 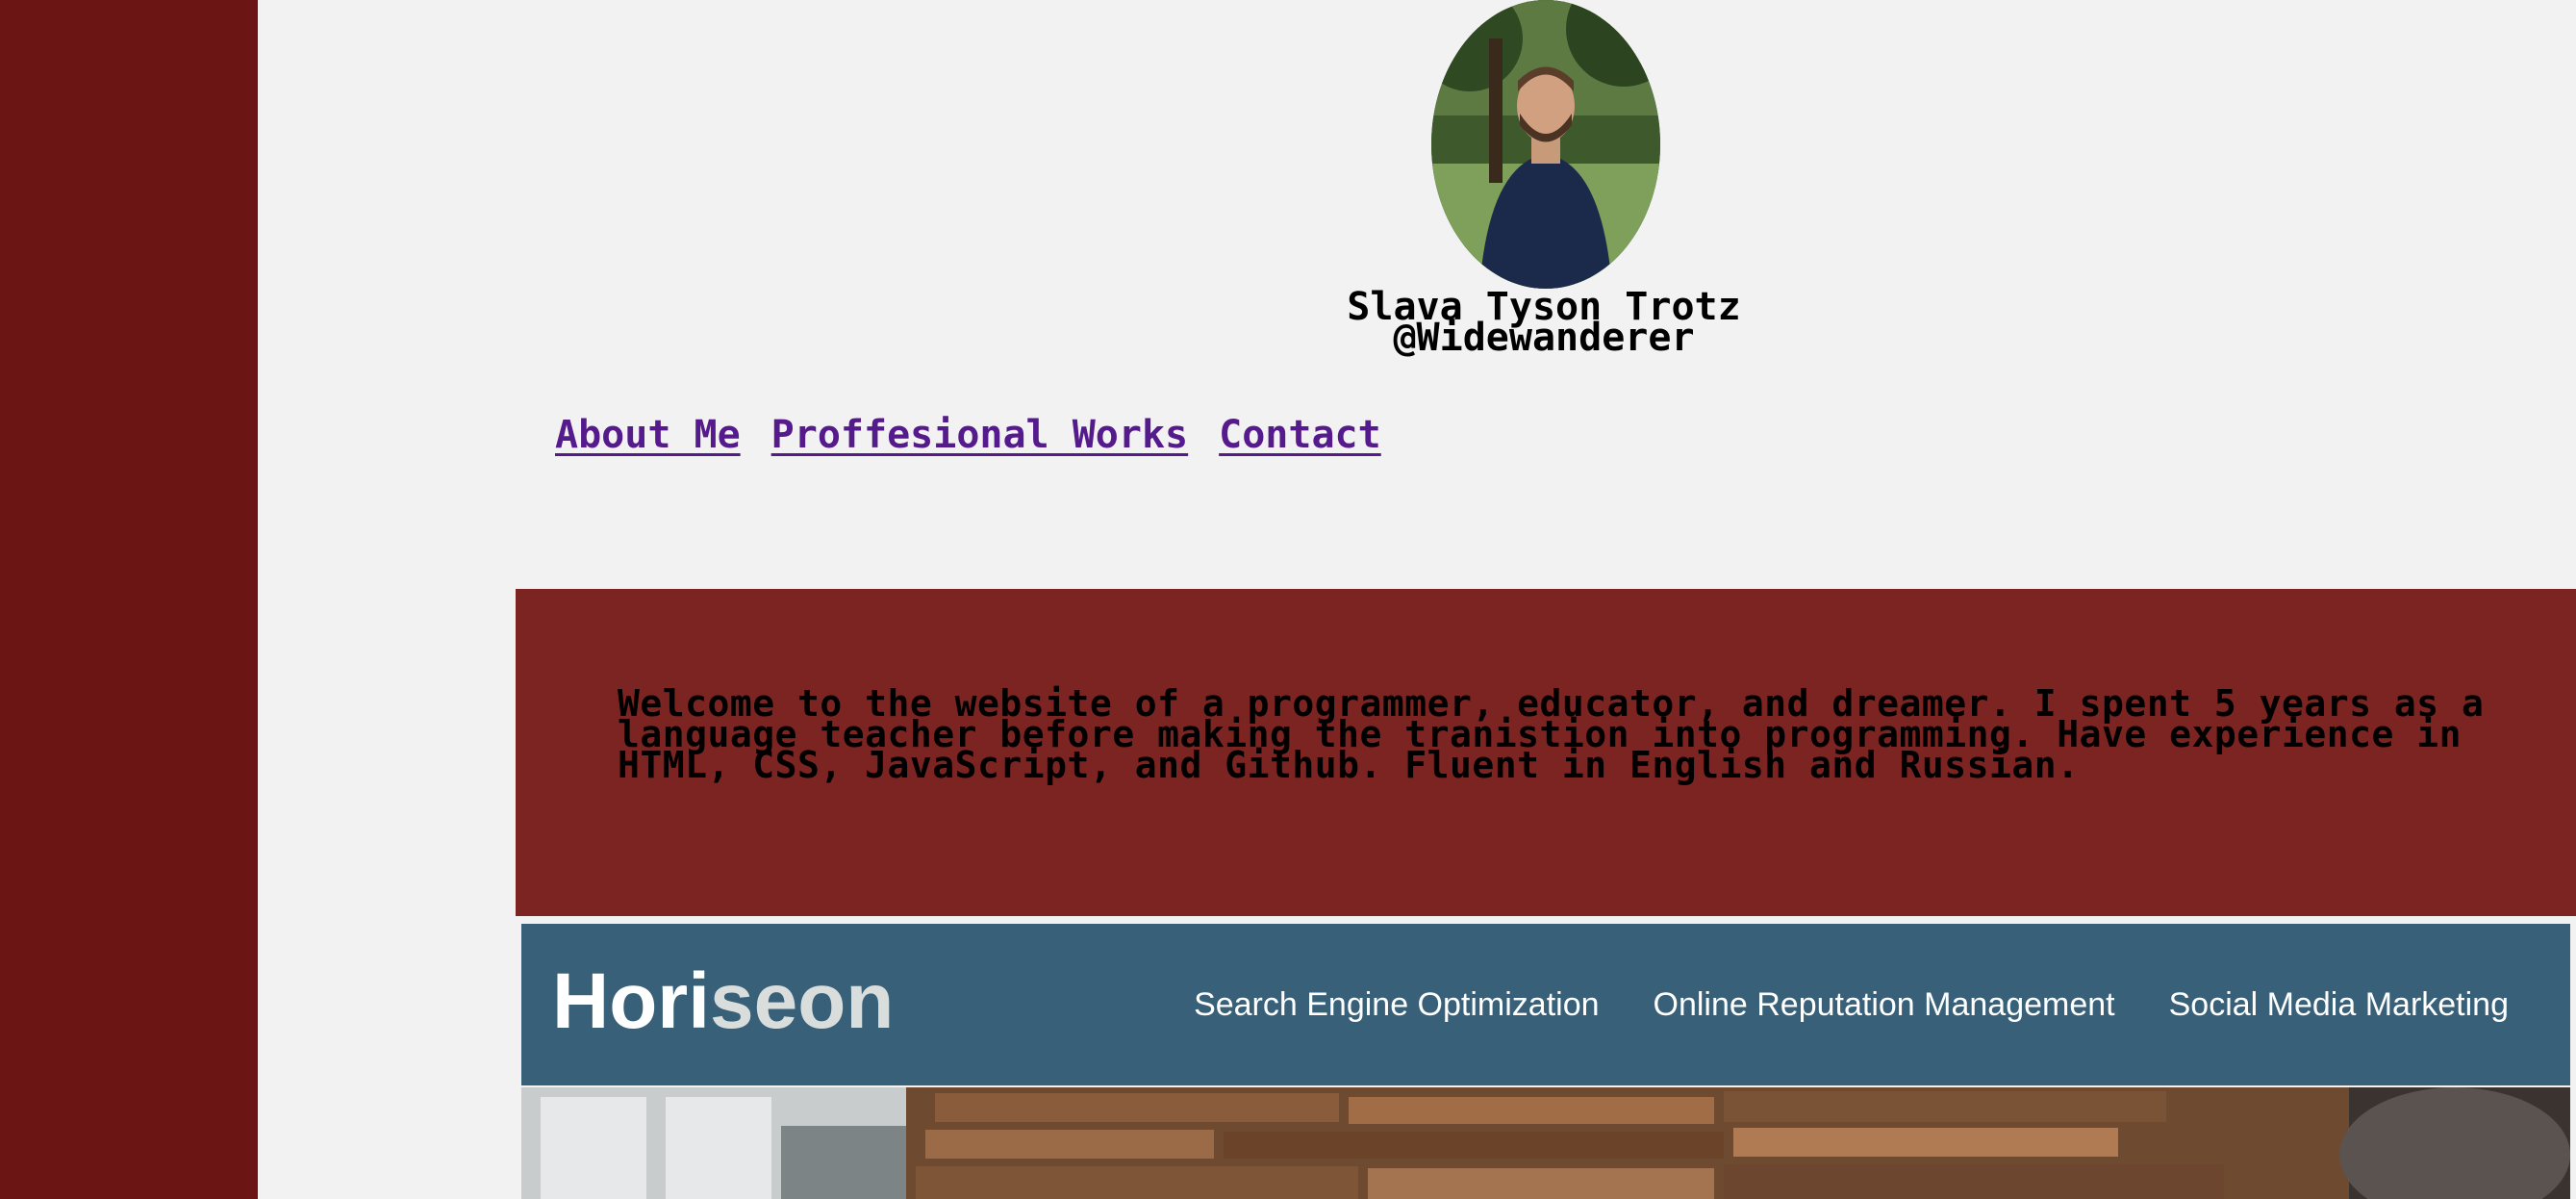 I want to click on horiseon-logo: Horiseon, so click(x=723, y=1001).